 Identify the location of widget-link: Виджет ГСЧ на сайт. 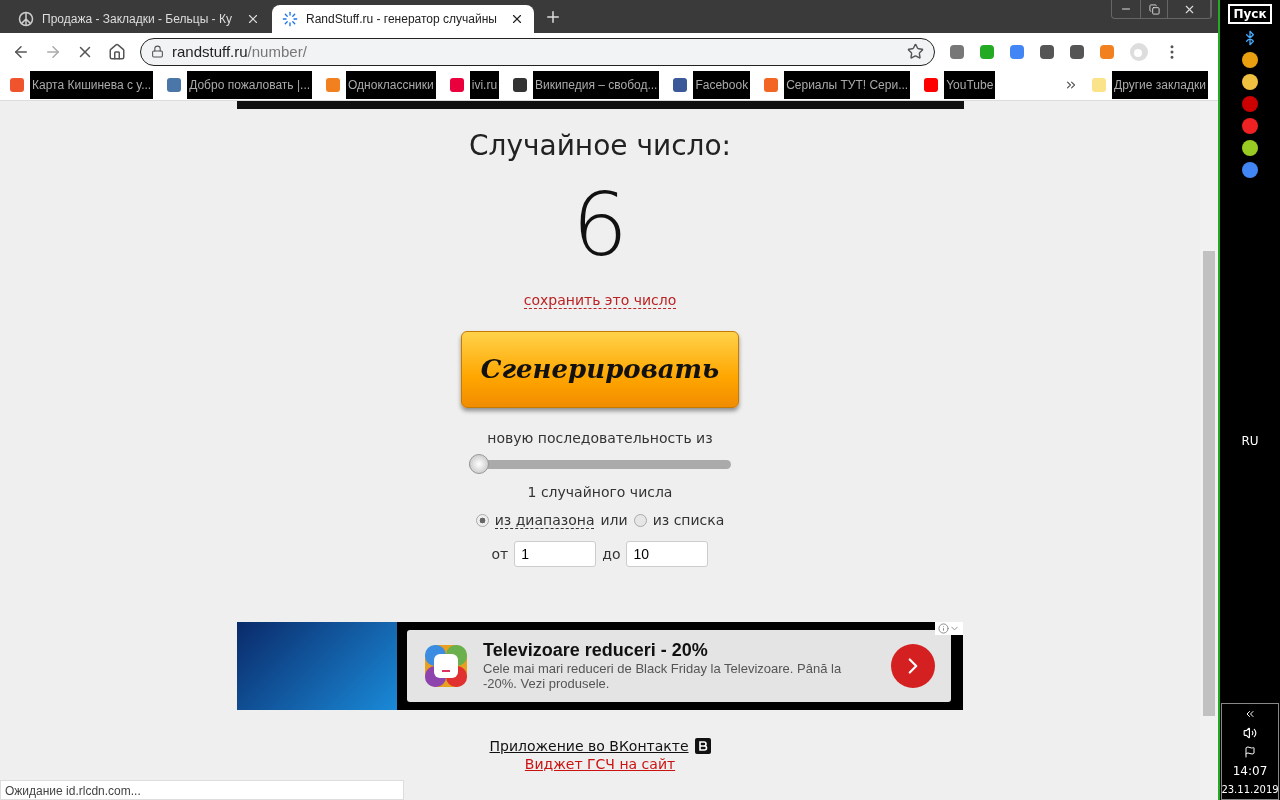
(600, 763).